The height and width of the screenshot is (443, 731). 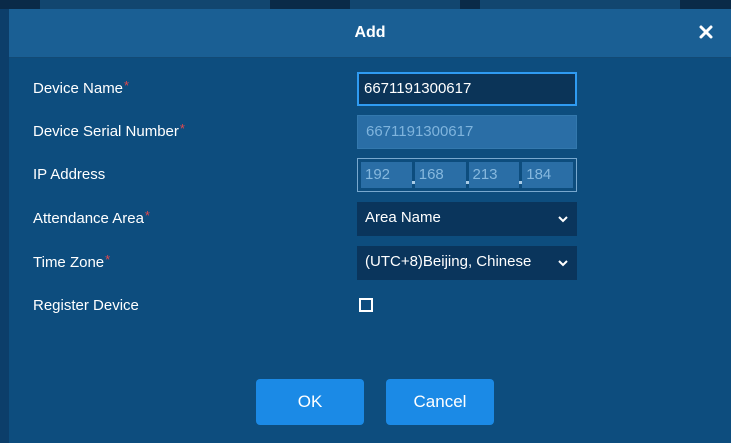 What do you see at coordinates (706, 32) in the screenshot?
I see `close-icon` at bounding box center [706, 32].